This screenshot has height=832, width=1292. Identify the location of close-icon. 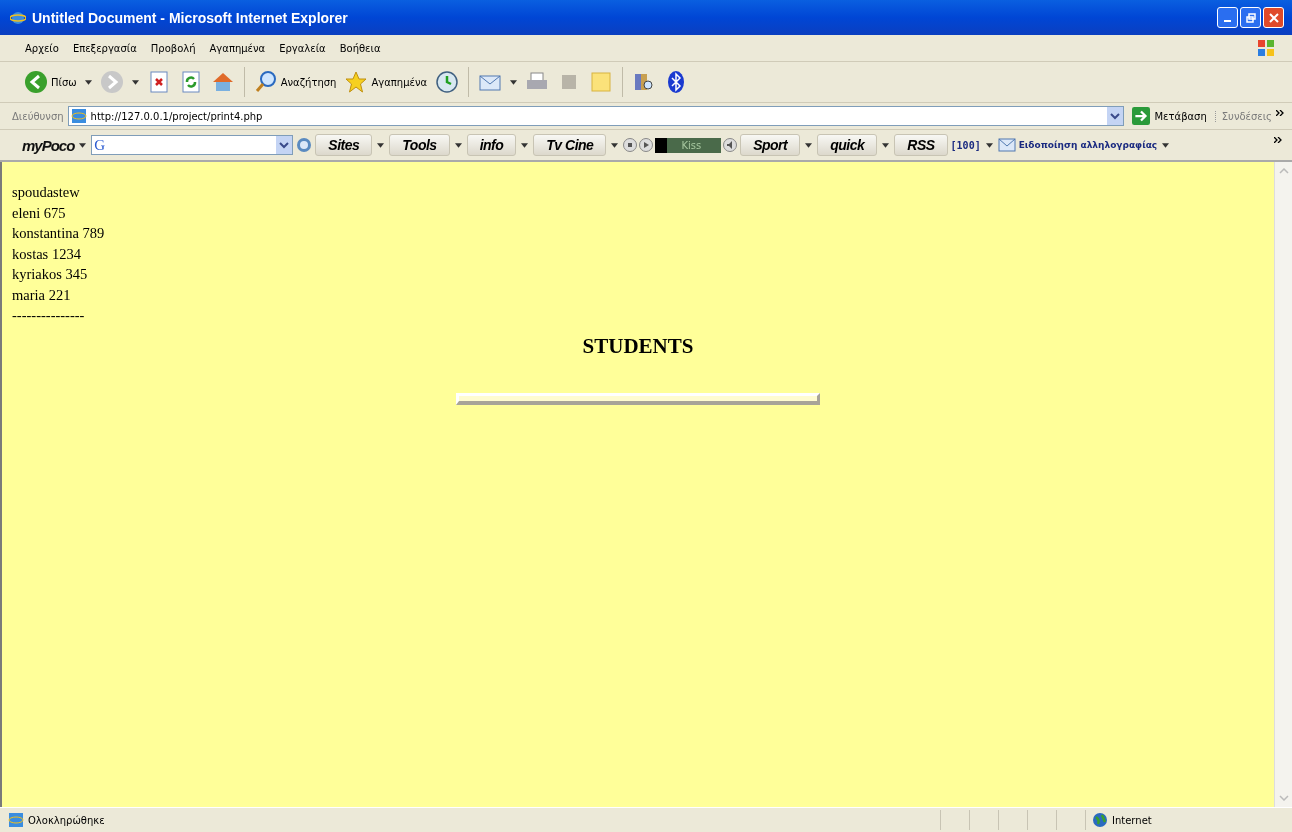
(1273, 17).